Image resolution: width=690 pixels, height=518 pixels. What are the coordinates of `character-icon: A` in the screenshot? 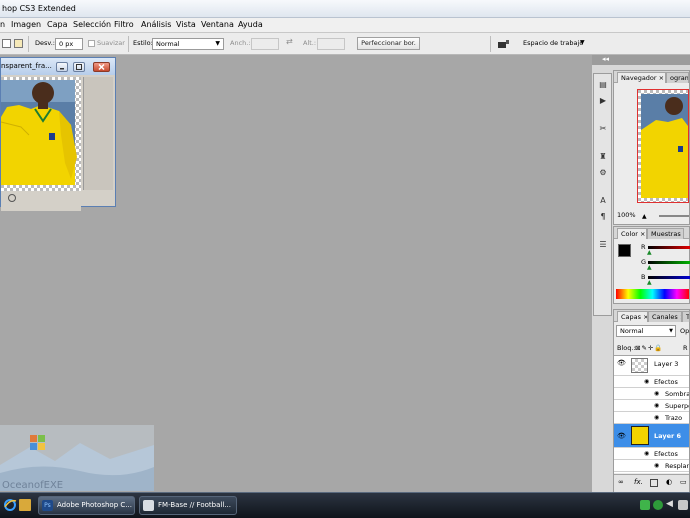 It's located at (603, 200).